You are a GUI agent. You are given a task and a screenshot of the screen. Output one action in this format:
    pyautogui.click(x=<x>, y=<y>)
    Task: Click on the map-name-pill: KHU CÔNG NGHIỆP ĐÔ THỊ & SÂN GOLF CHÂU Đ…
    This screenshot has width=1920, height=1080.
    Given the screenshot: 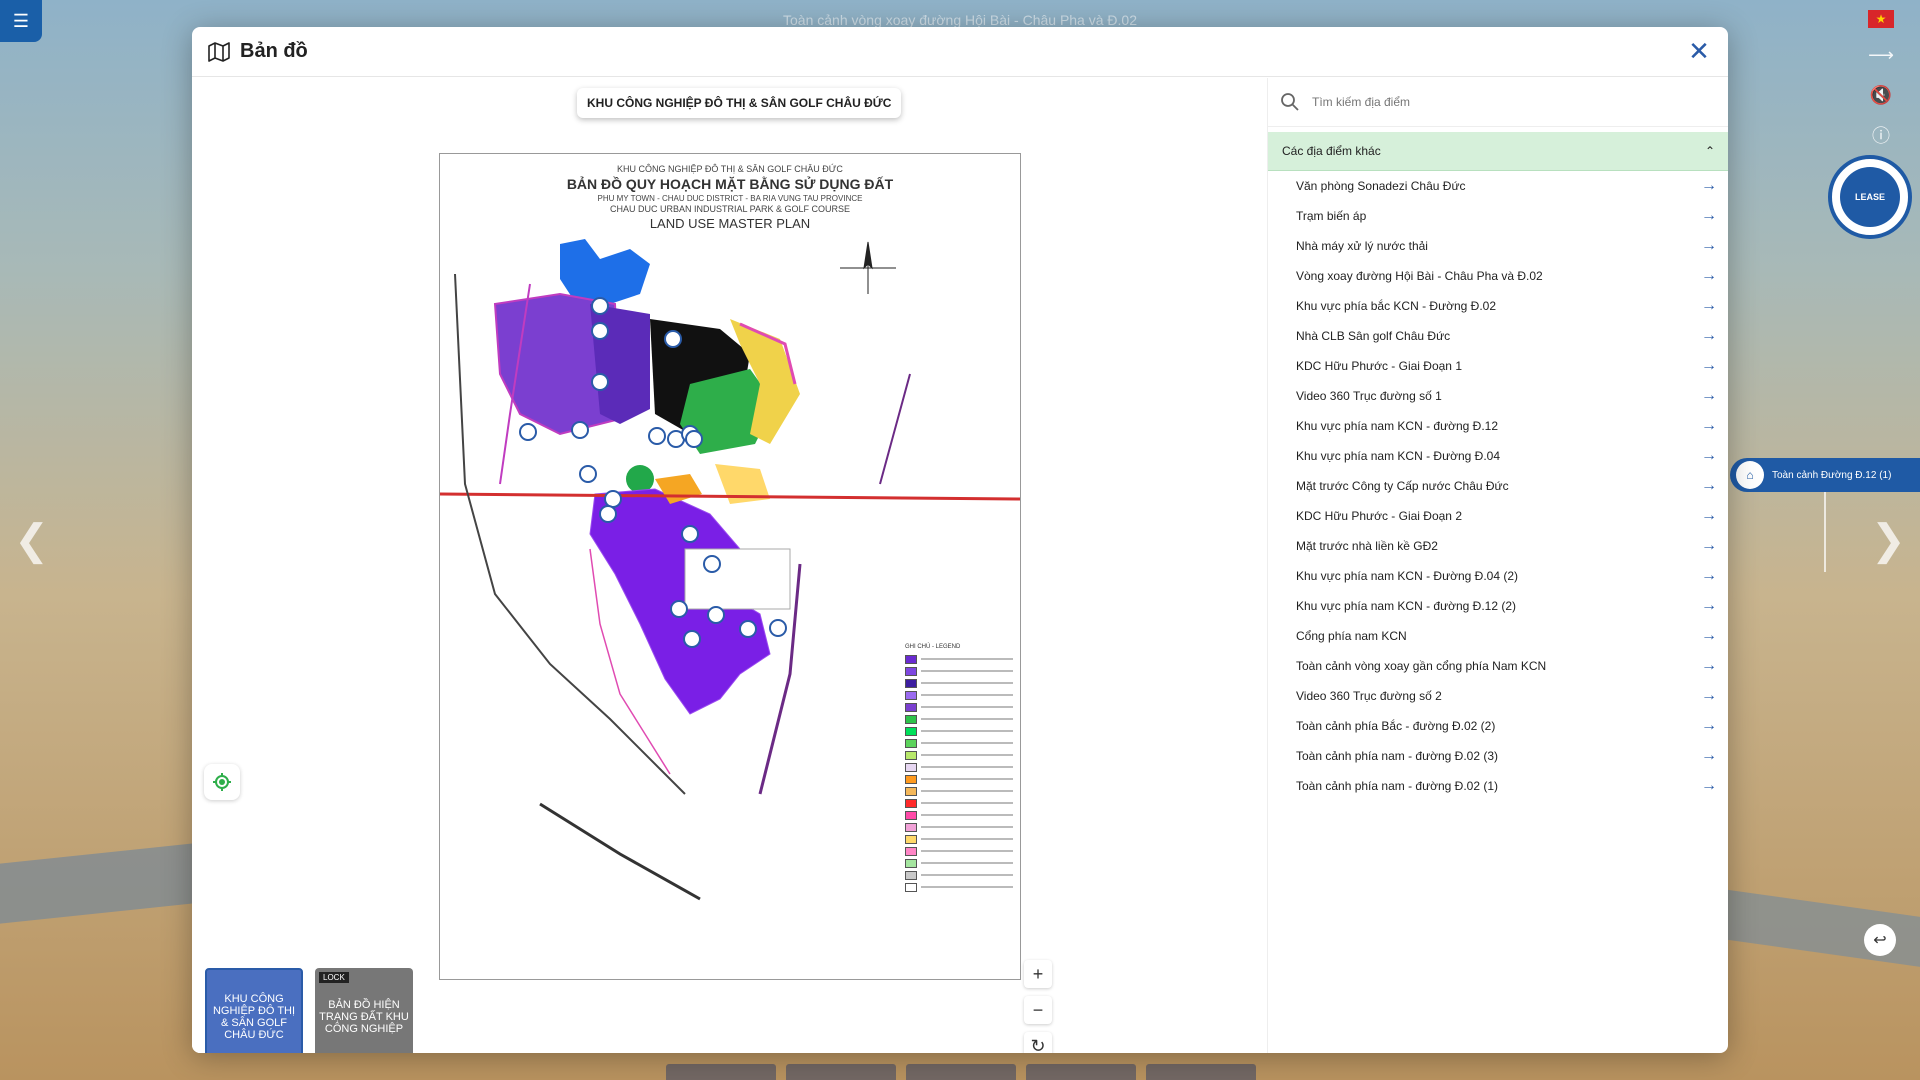 What is the action you would take?
    pyautogui.click(x=739, y=103)
    